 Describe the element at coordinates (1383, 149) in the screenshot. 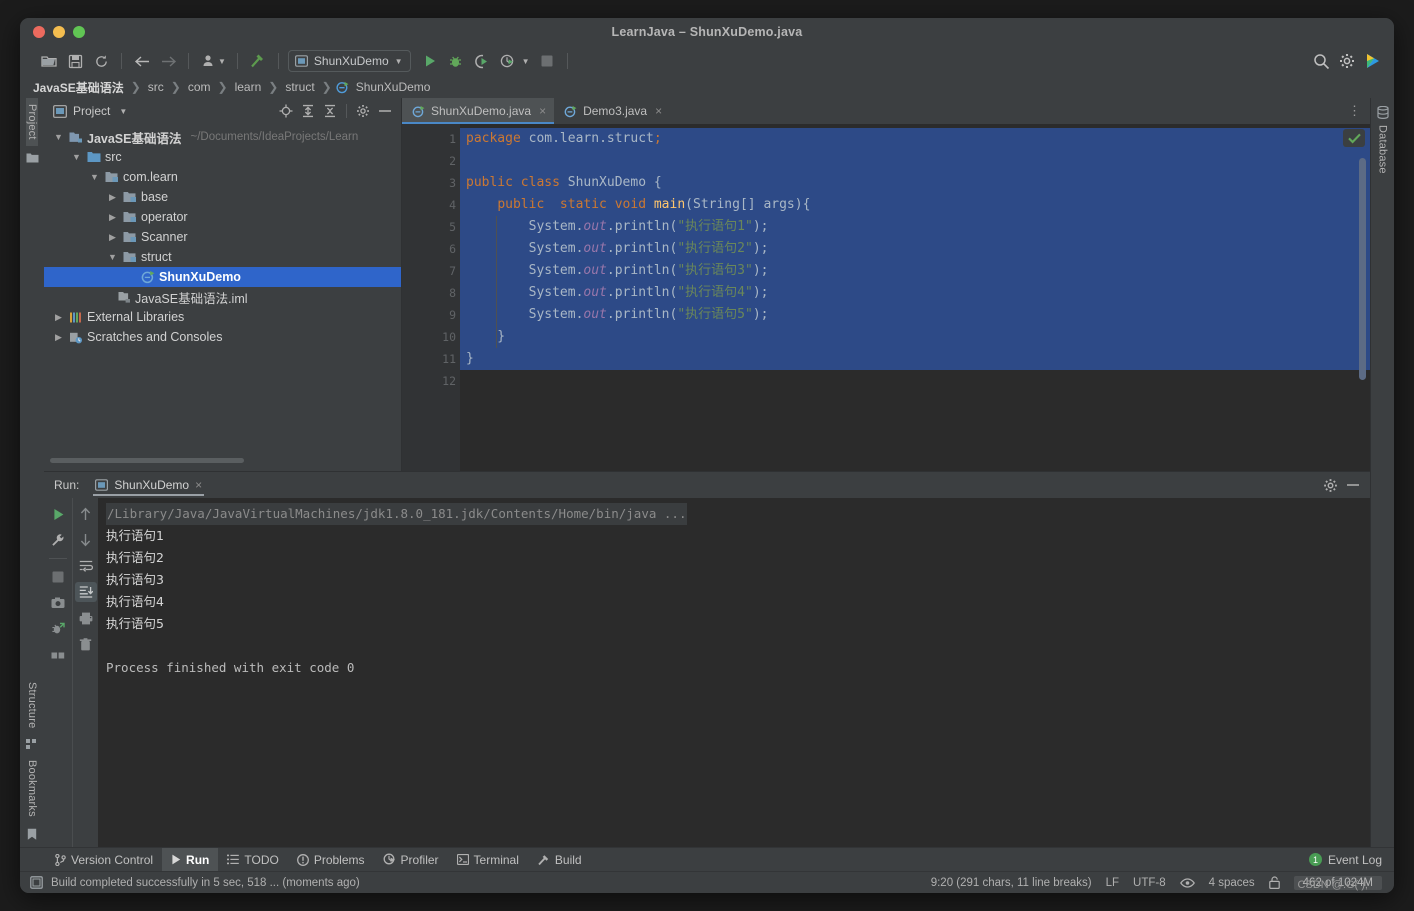

I see `sidebar-item-database: Database` at that location.